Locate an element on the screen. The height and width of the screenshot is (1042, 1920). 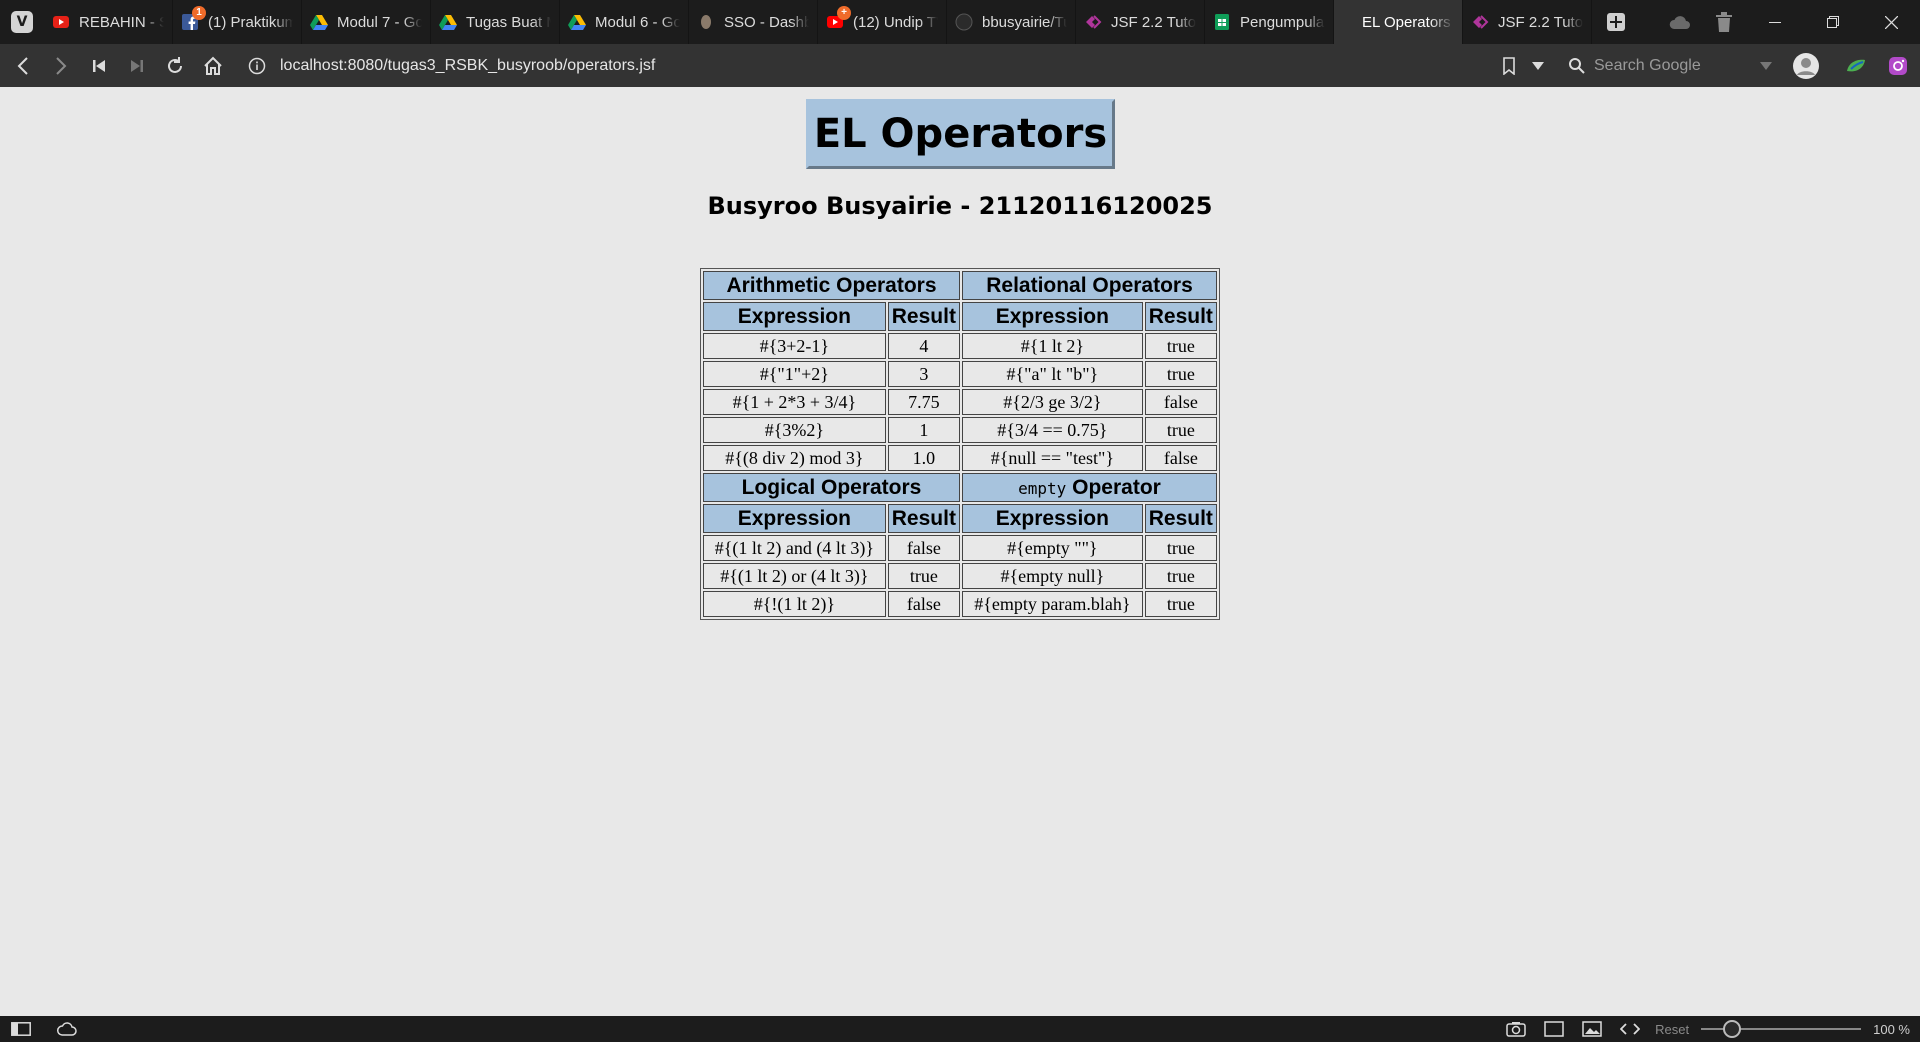
home-button is located at coordinates (213, 65).